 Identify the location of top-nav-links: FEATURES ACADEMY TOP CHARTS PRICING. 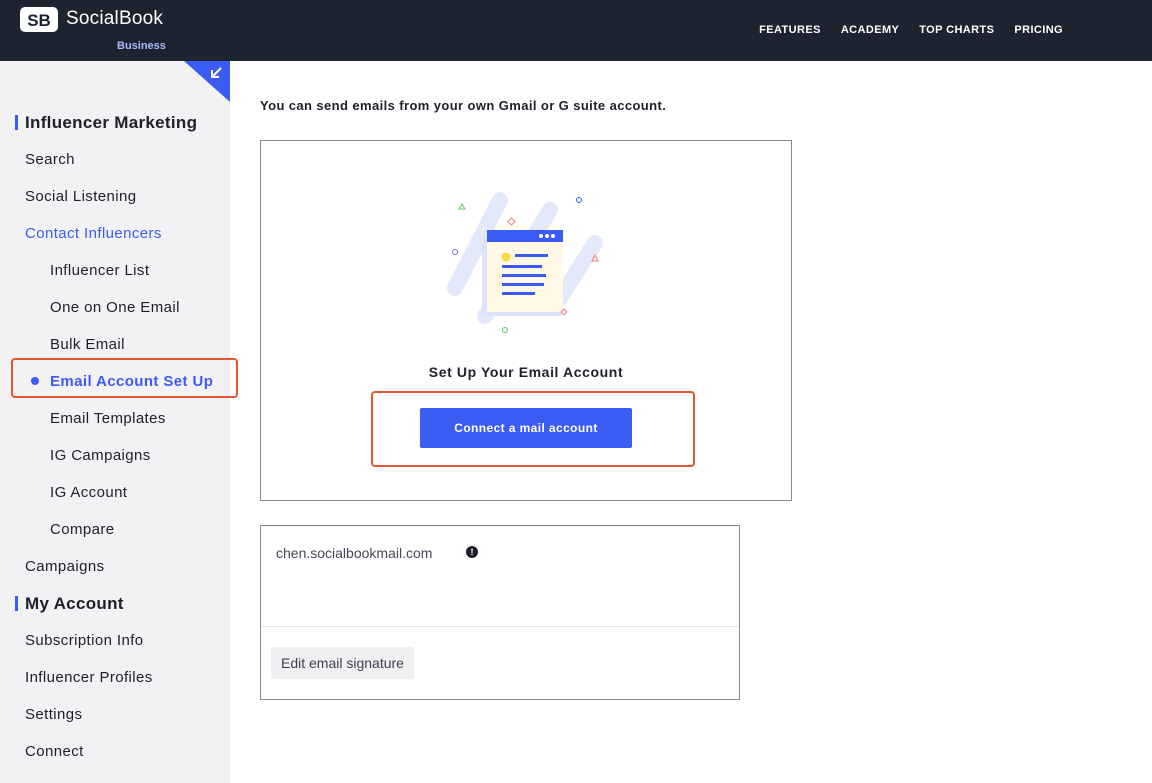
(911, 30).